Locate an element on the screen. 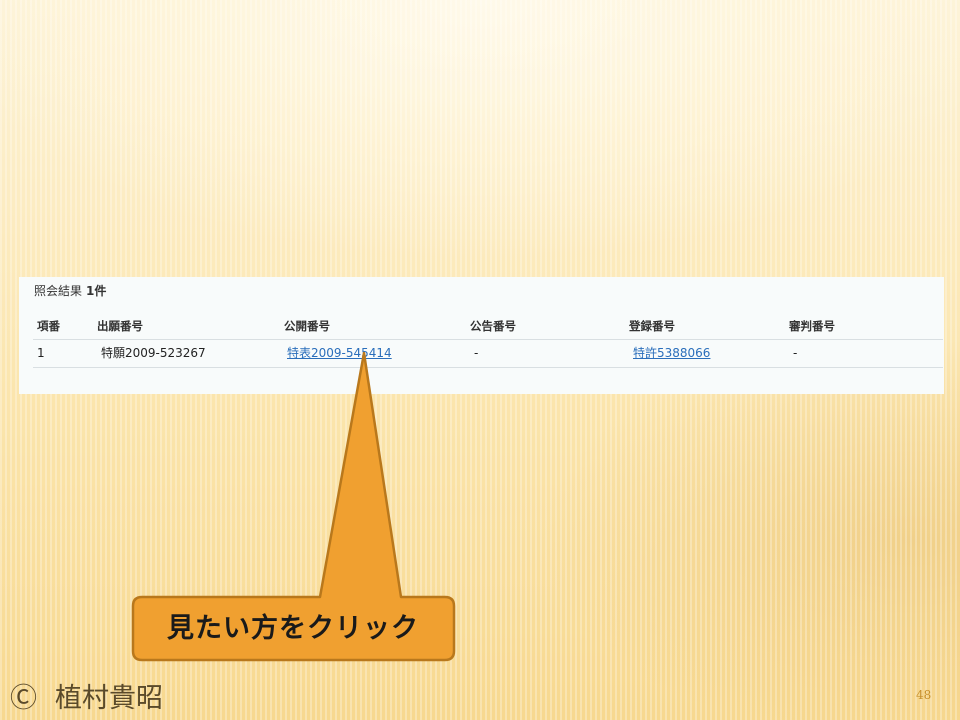 The image size is (960, 720). table-header-row: 項番 出願番号 公開番号 公告番号 登録番号 審判番号 is located at coordinates (488, 326).